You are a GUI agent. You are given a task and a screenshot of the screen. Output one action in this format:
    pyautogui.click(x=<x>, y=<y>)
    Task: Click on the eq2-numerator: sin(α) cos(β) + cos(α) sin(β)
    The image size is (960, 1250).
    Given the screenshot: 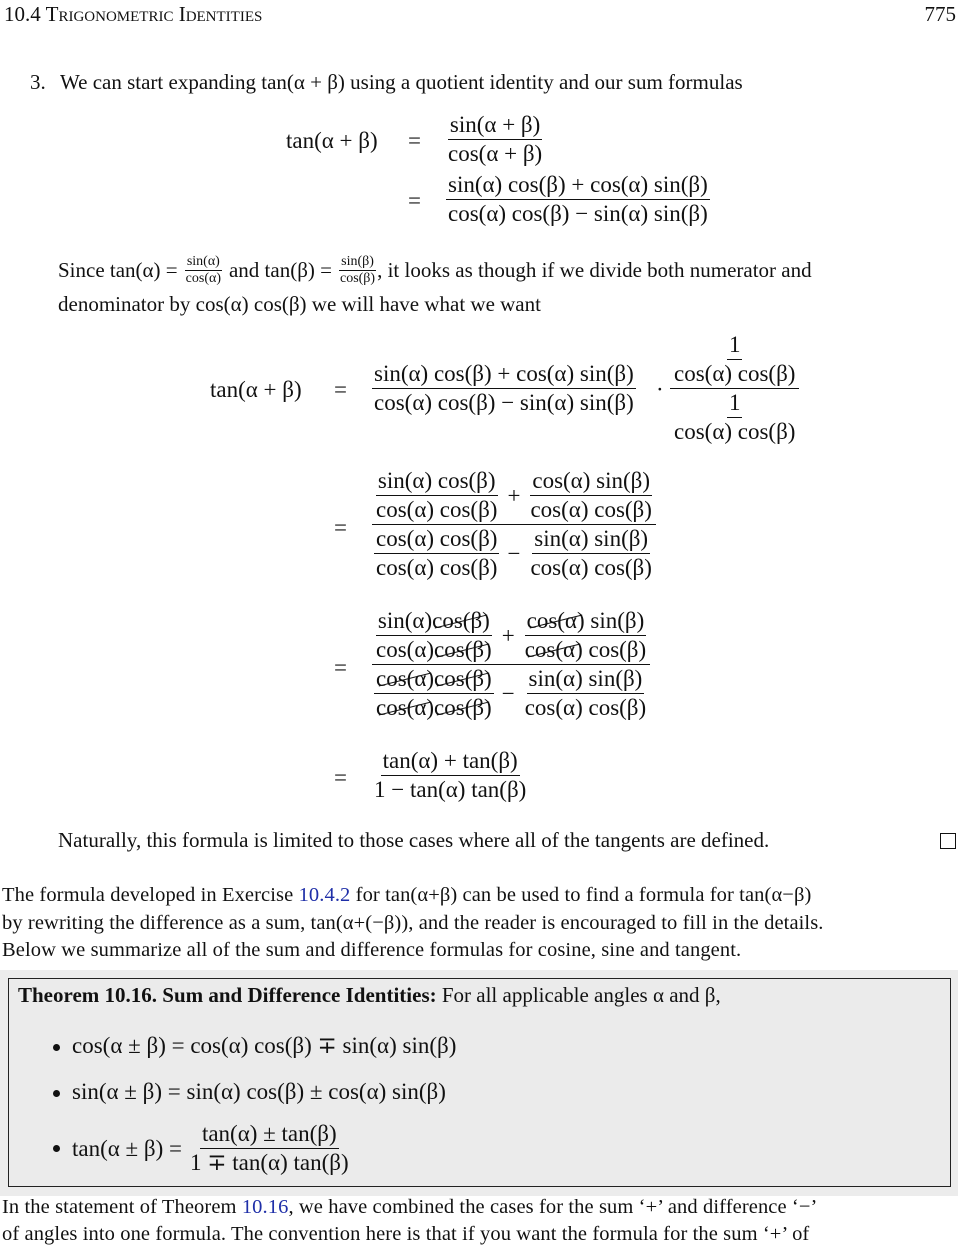 What is the action you would take?
    pyautogui.click(x=504, y=375)
    